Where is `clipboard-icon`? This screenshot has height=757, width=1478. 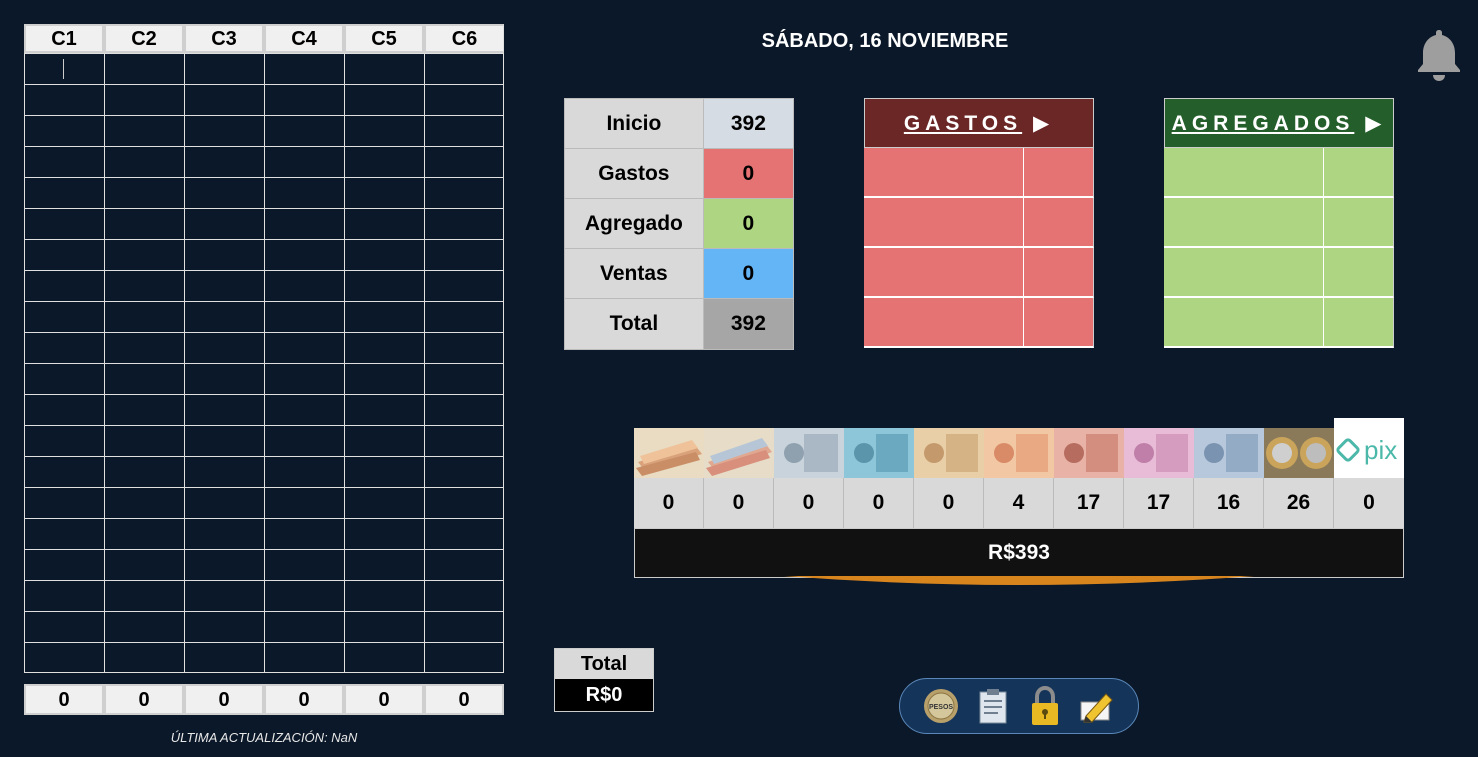 clipboard-icon is located at coordinates (993, 706).